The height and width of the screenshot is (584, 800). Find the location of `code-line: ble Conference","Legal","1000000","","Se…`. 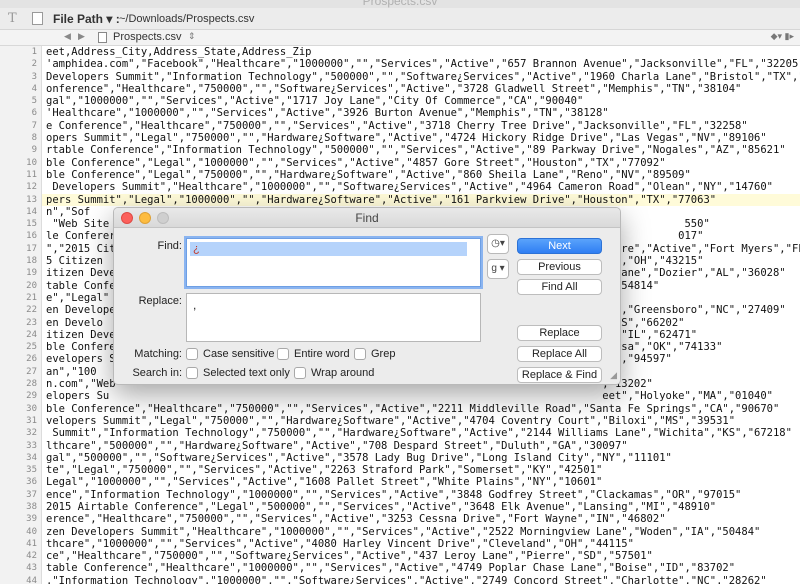

code-line: ble Conference","Legal","1000000","","Se… is located at coordinates (421, 163).